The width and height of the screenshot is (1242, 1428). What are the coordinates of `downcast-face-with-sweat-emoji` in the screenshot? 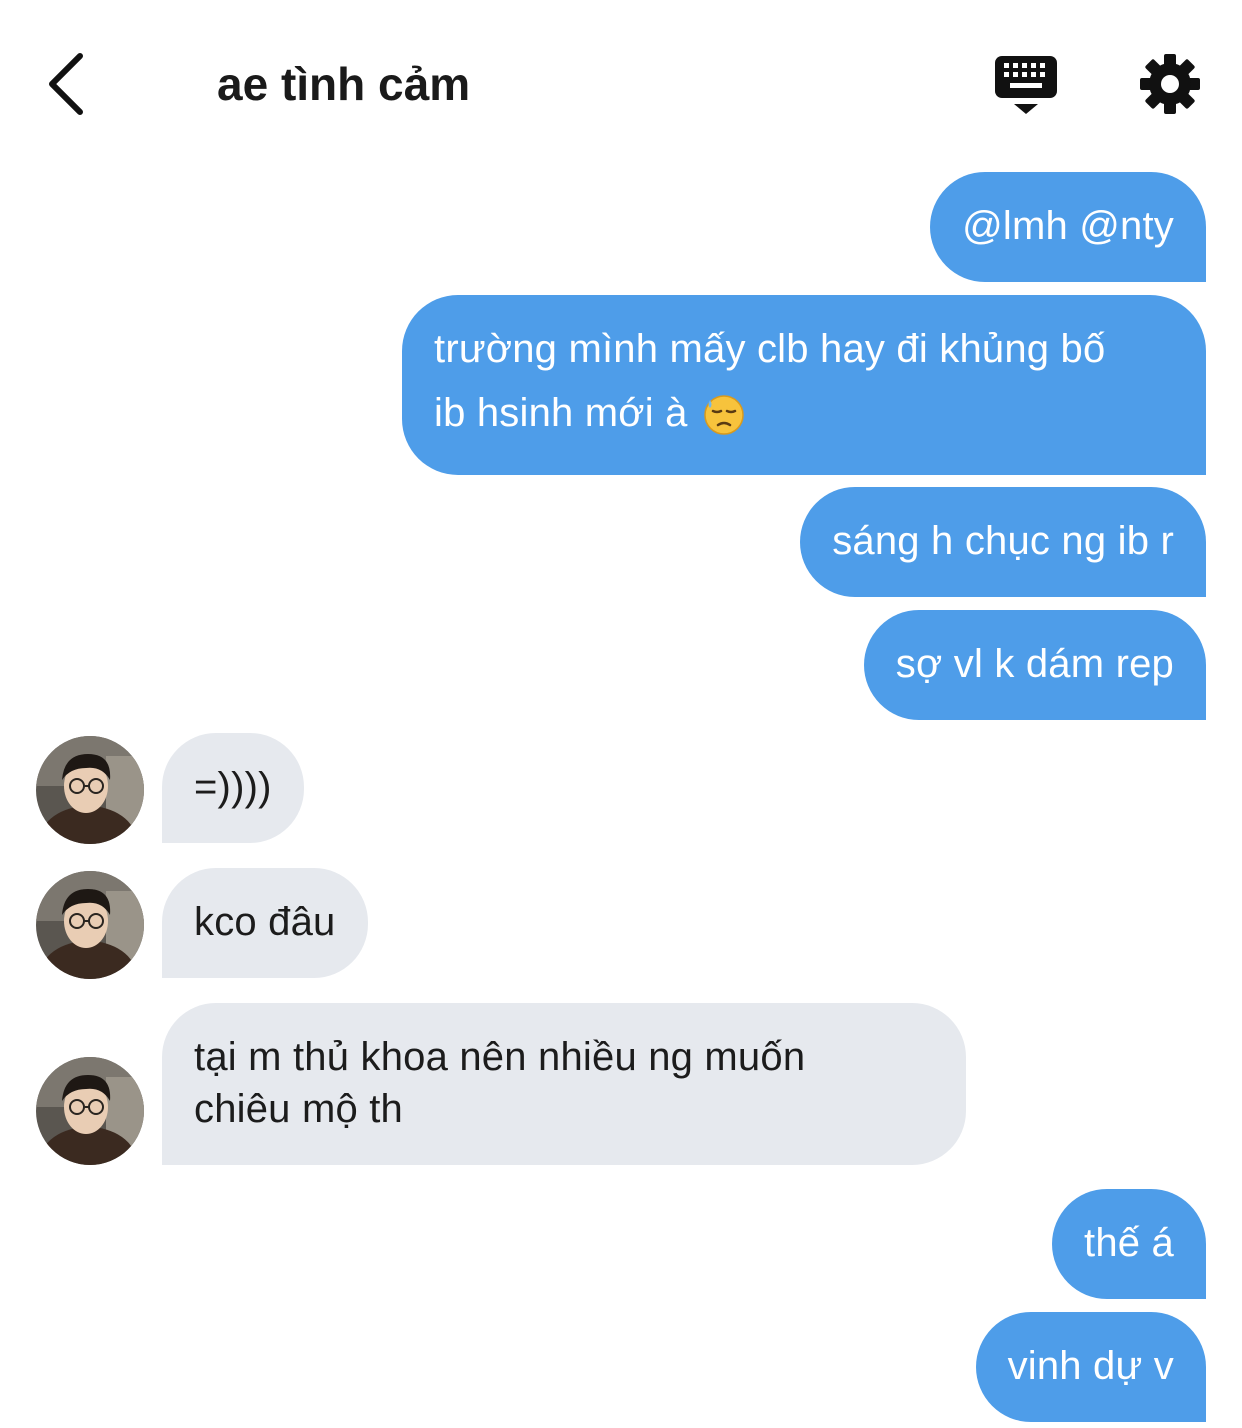 It's located at (724, 415).